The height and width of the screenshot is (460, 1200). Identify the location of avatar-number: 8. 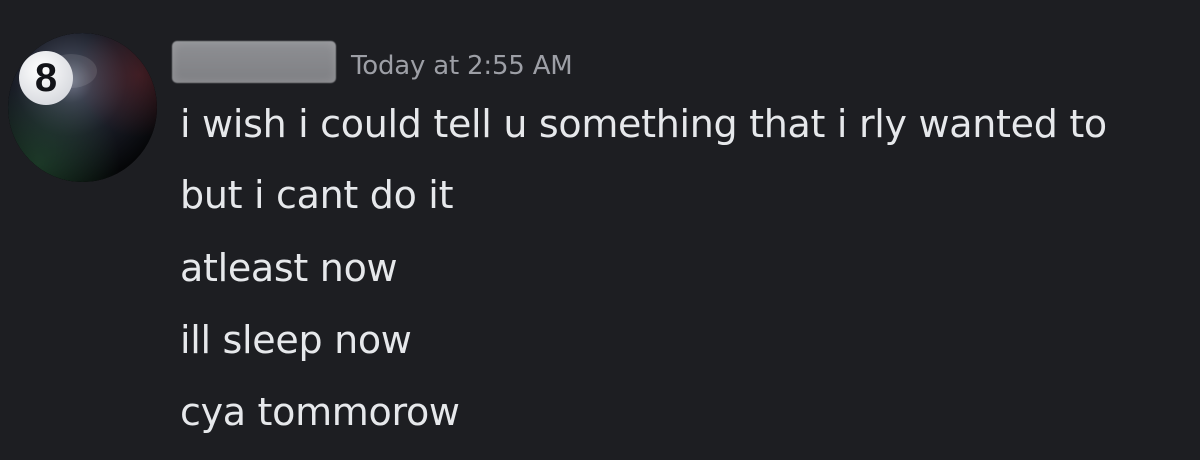
(46, 78).